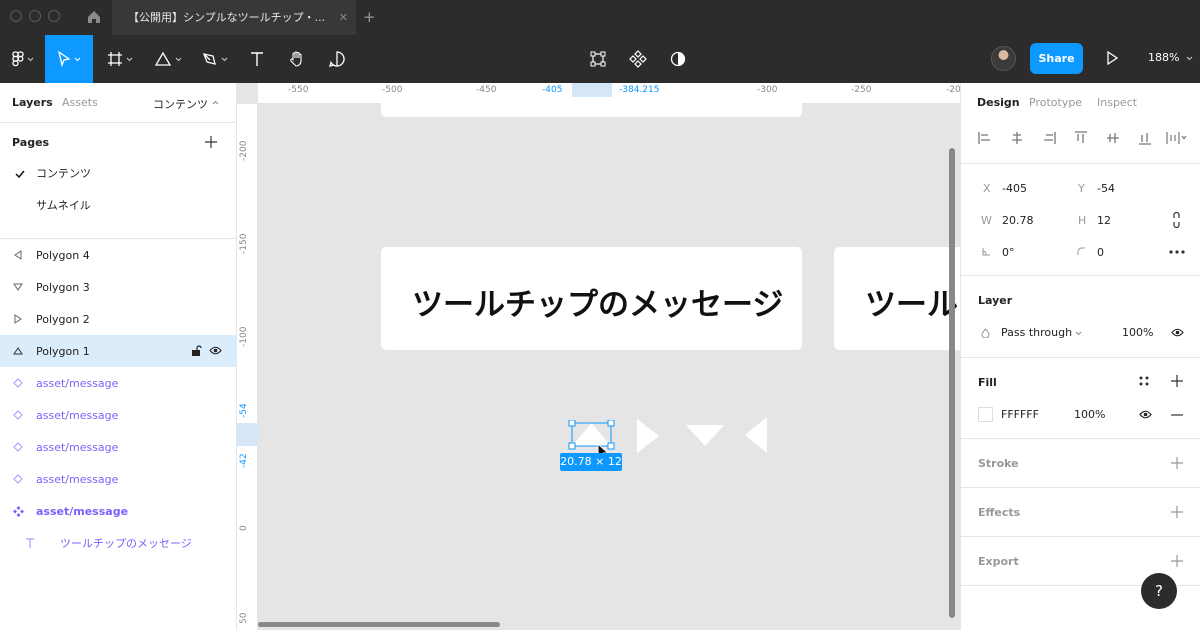 This screenshot has width=1200, height=630. Describe the element at coordinates (30, 543) in the screenshot. I see `text-icon` at that location.